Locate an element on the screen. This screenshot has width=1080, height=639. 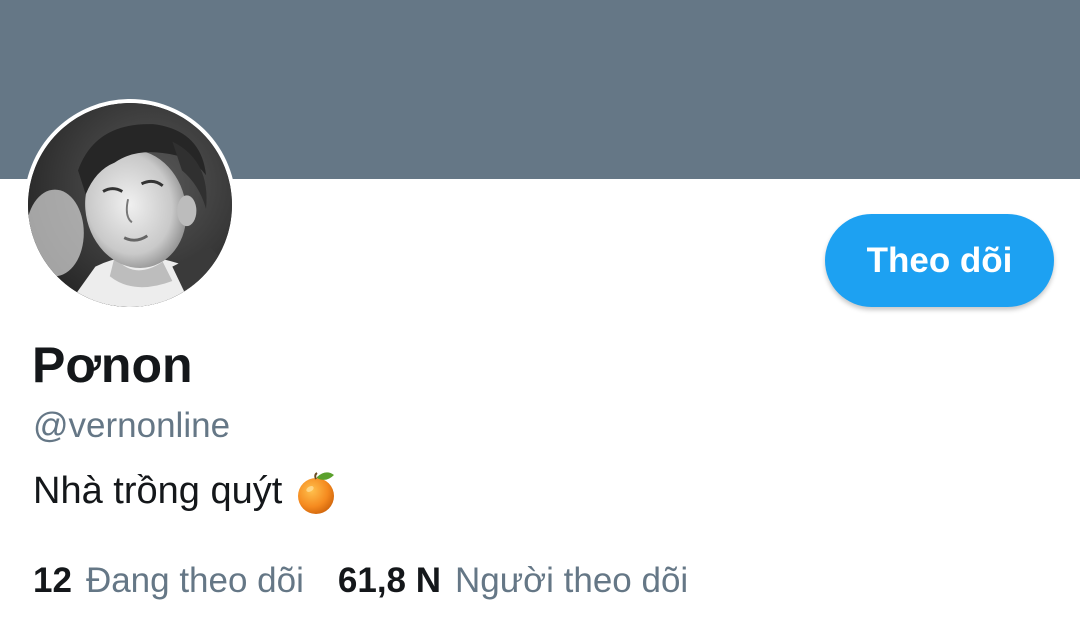
followers-label: Người theo dõi is located at coordinates (572, 580).